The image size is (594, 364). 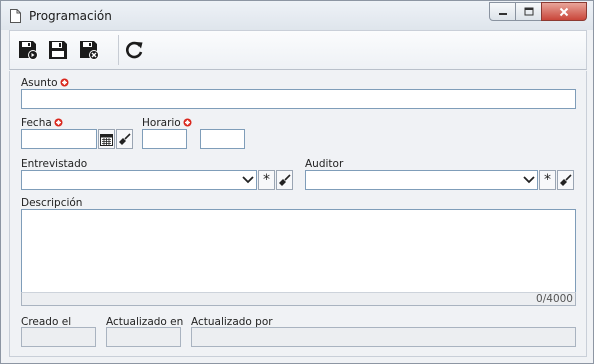 I want to click on entrevistado-dropdown-button, so click(x=248, y=180).